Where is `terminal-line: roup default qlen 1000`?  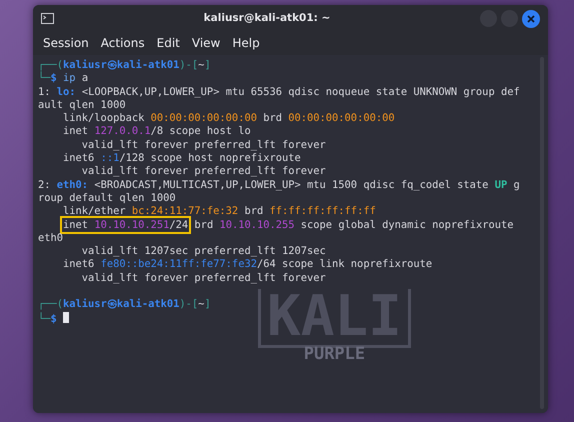
terminal-line: roup default qlen 1000 is located at coordinates (107, 199).